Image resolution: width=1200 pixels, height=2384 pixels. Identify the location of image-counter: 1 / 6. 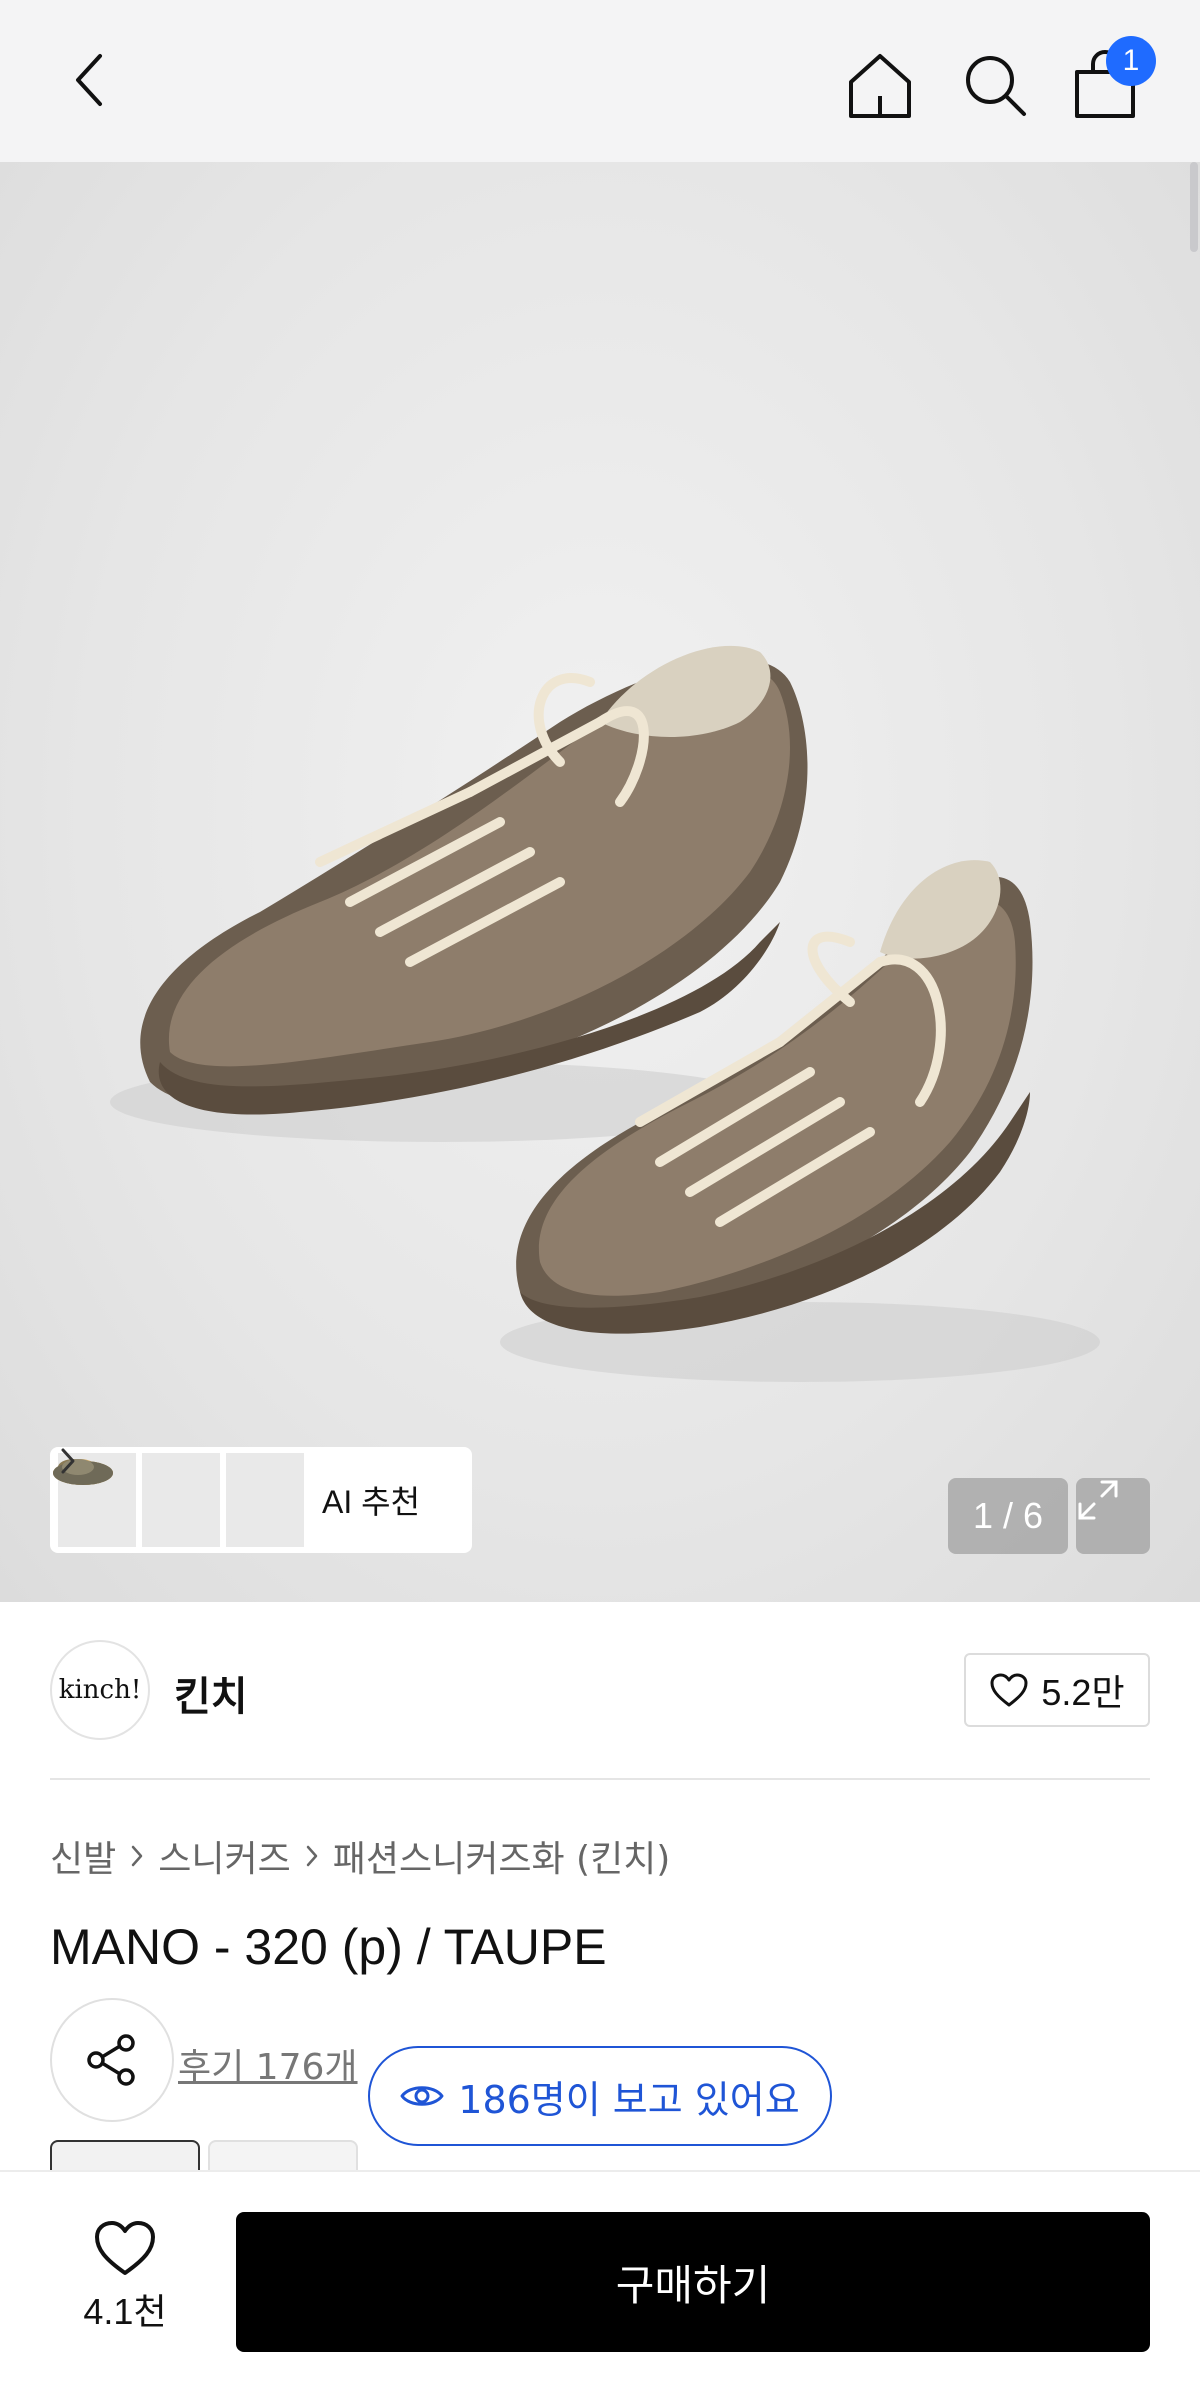
(1008, 1516).